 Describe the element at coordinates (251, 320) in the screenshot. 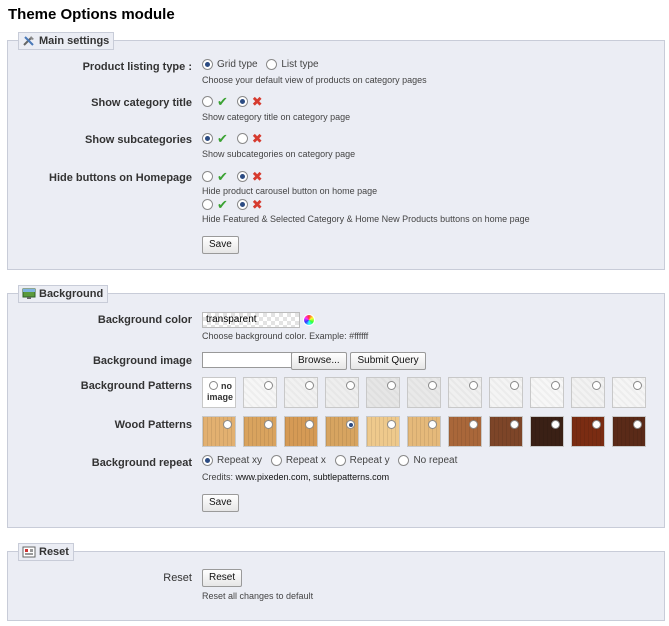

I see `background-color-input: transparent` at that location.